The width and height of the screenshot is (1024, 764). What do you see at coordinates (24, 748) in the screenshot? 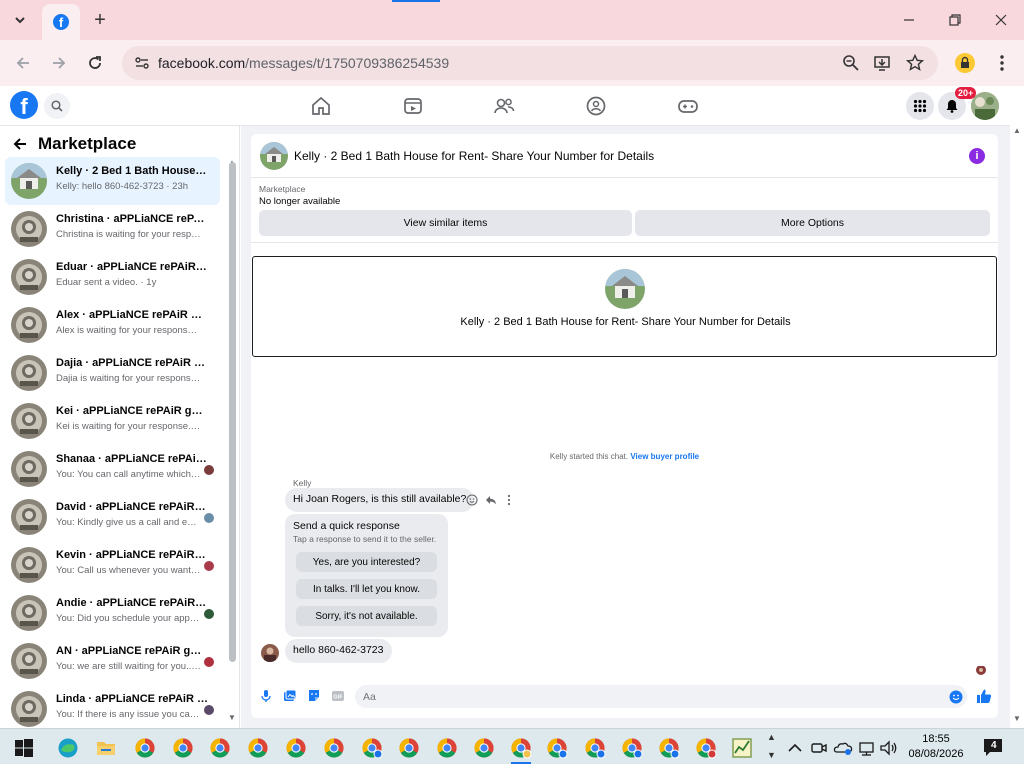
I see `windows-start-icon` at bounding box center [24, 748].